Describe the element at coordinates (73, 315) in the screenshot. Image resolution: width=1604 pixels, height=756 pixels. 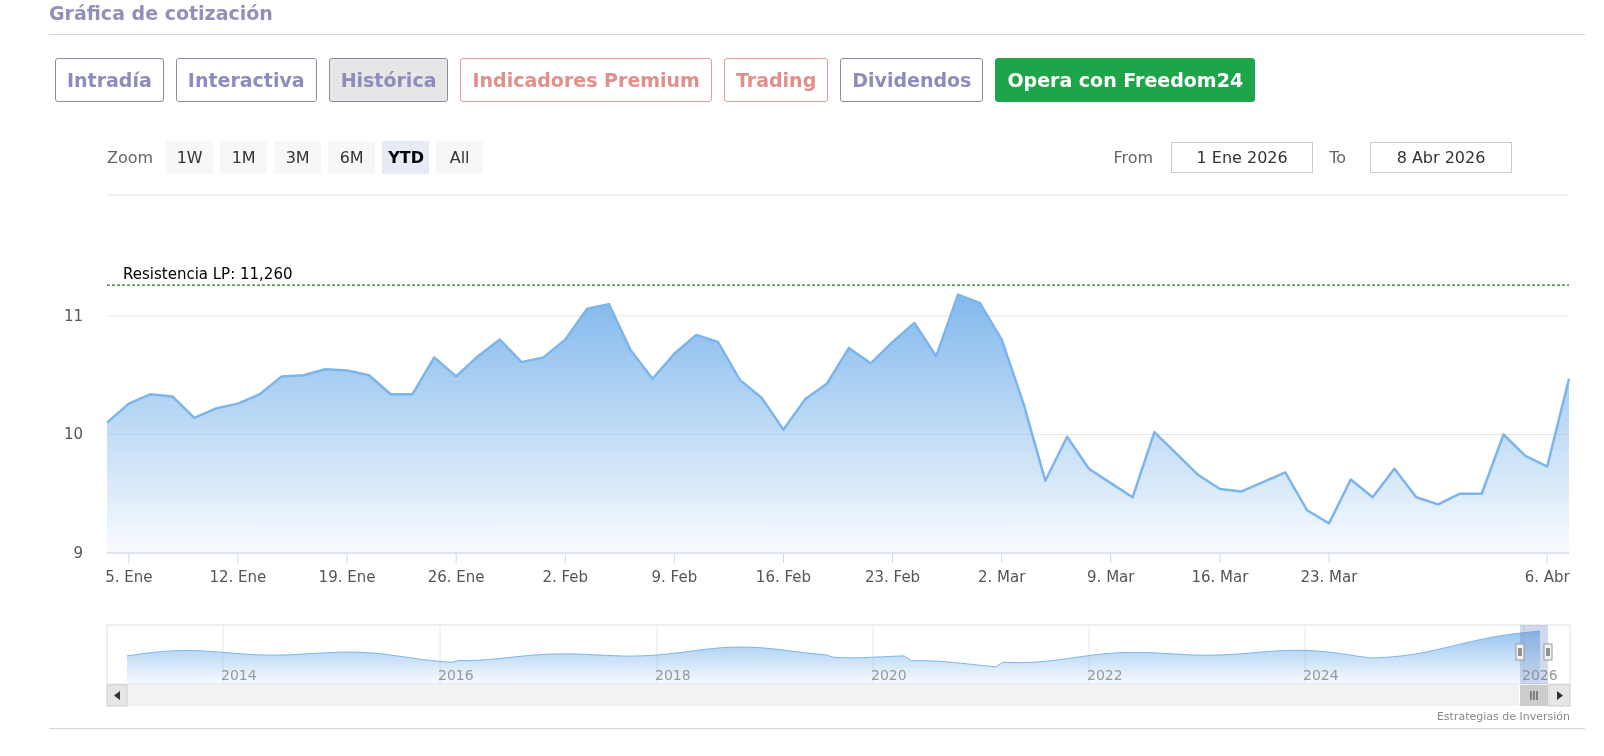
I see `y-axis-label: 11` at that location.